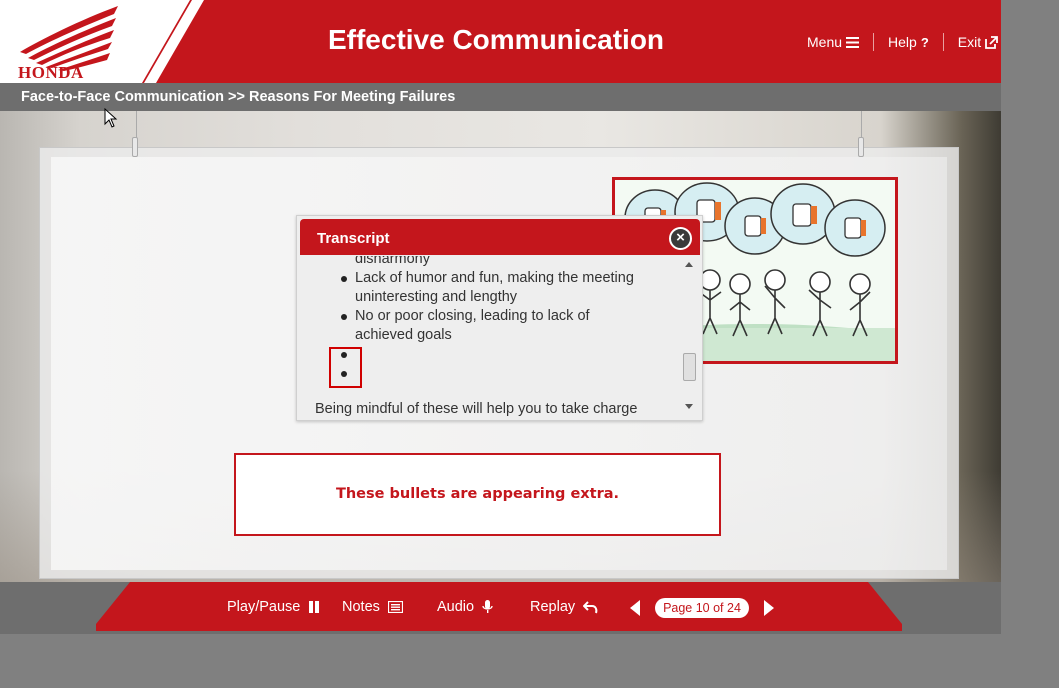  What do you see at coordinates (680, 238) in the screenshot?
I see `close-icon: ×` at bounding box center [680, 238].